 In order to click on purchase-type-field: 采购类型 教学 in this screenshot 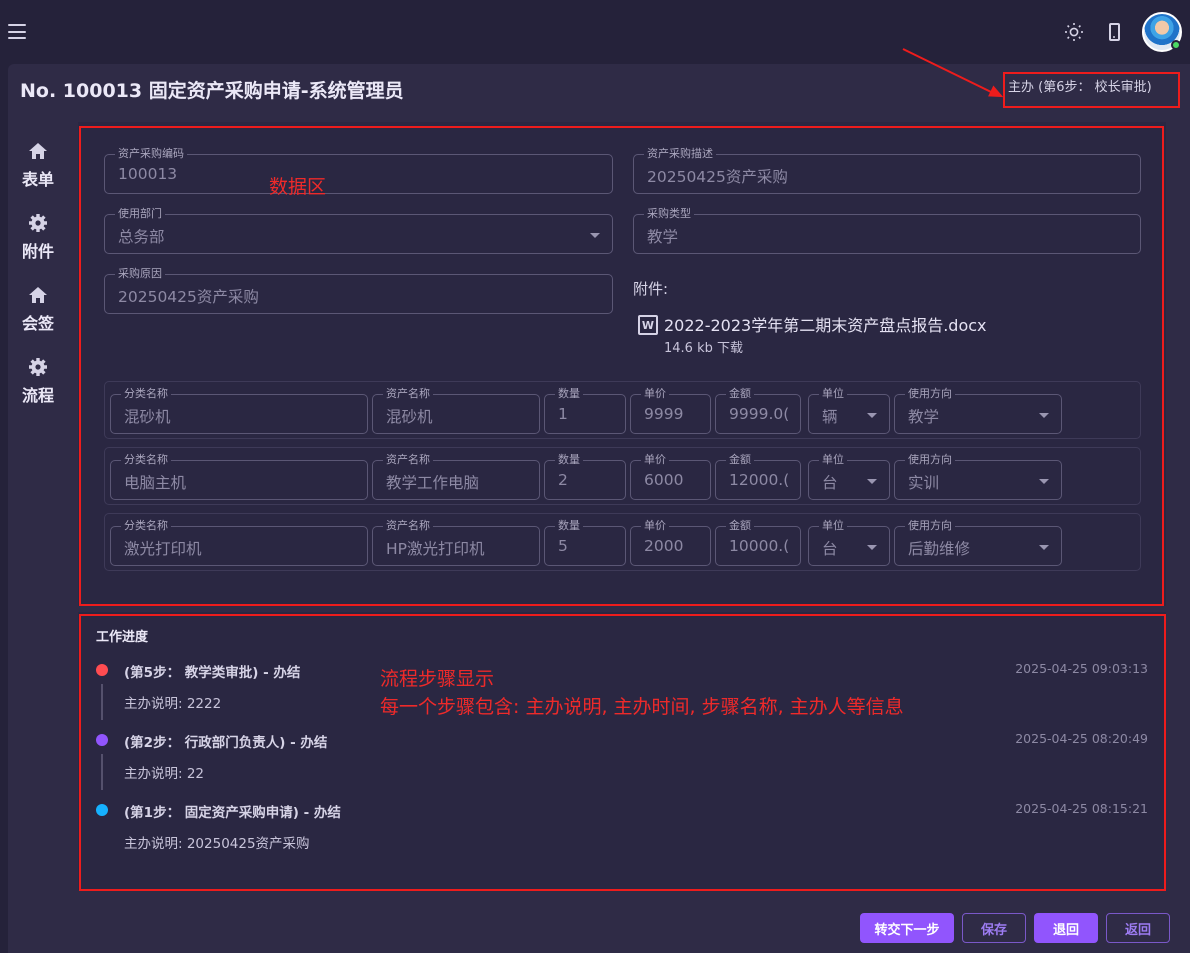, I will do `click(887, 230)`.